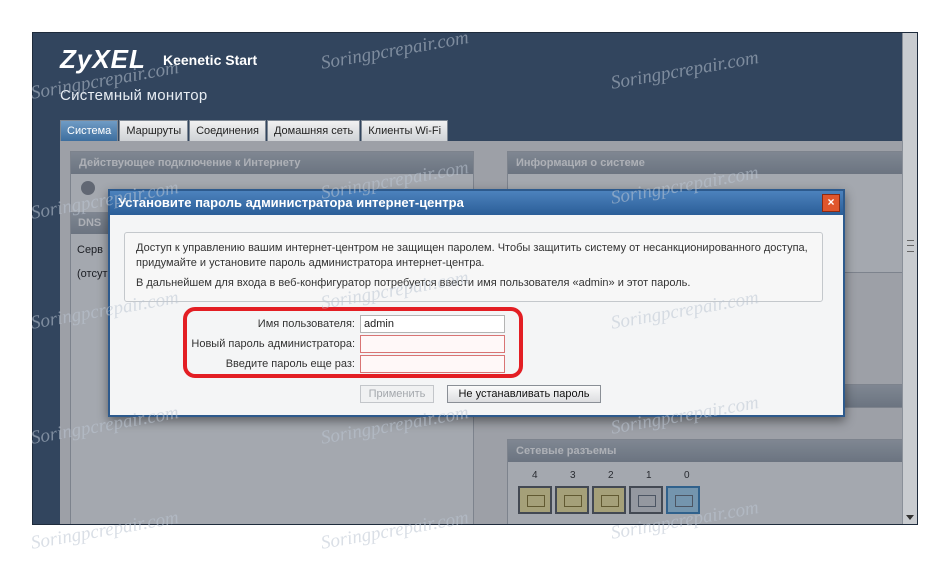 Image resolution: width=950 pixels, height=561 pixels. Describe the element at coordinates (353, 342) in the screenshot. I see `form-highlight-frame` at that location.